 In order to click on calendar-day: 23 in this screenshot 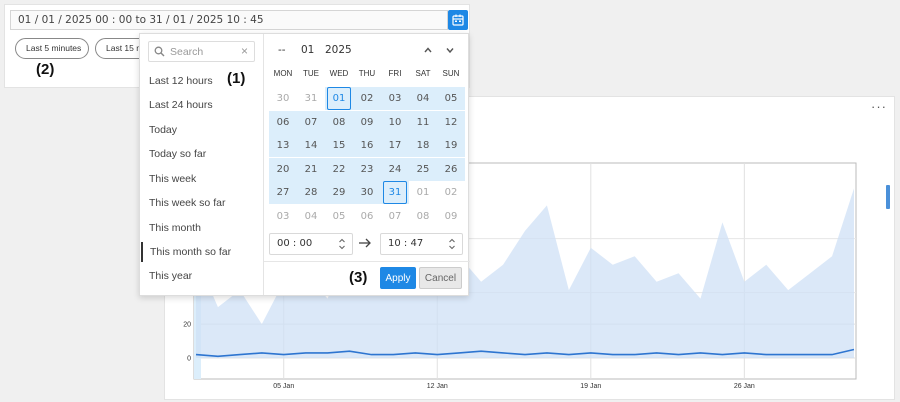, I will do `click(367, 169)`.